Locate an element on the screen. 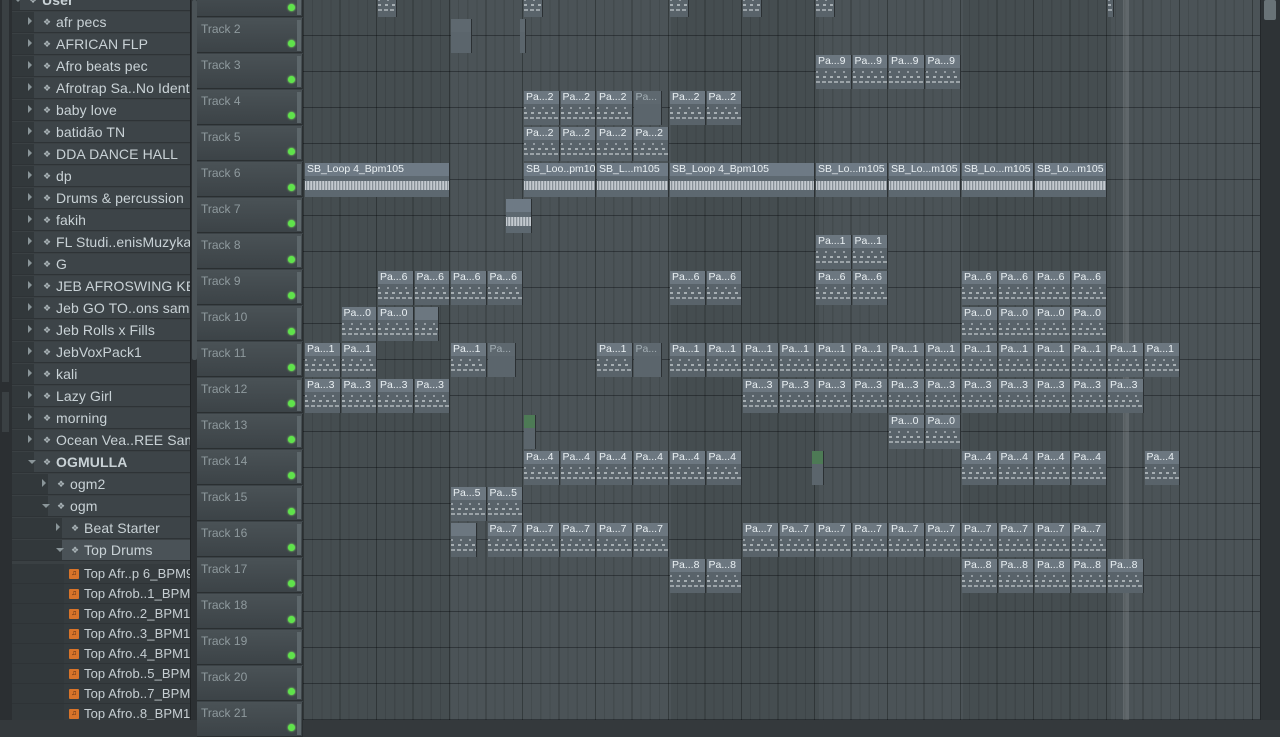 The image size is (1280, 737). audio-clip: SB_Lo...m105 is located at coordinates (925, 180).